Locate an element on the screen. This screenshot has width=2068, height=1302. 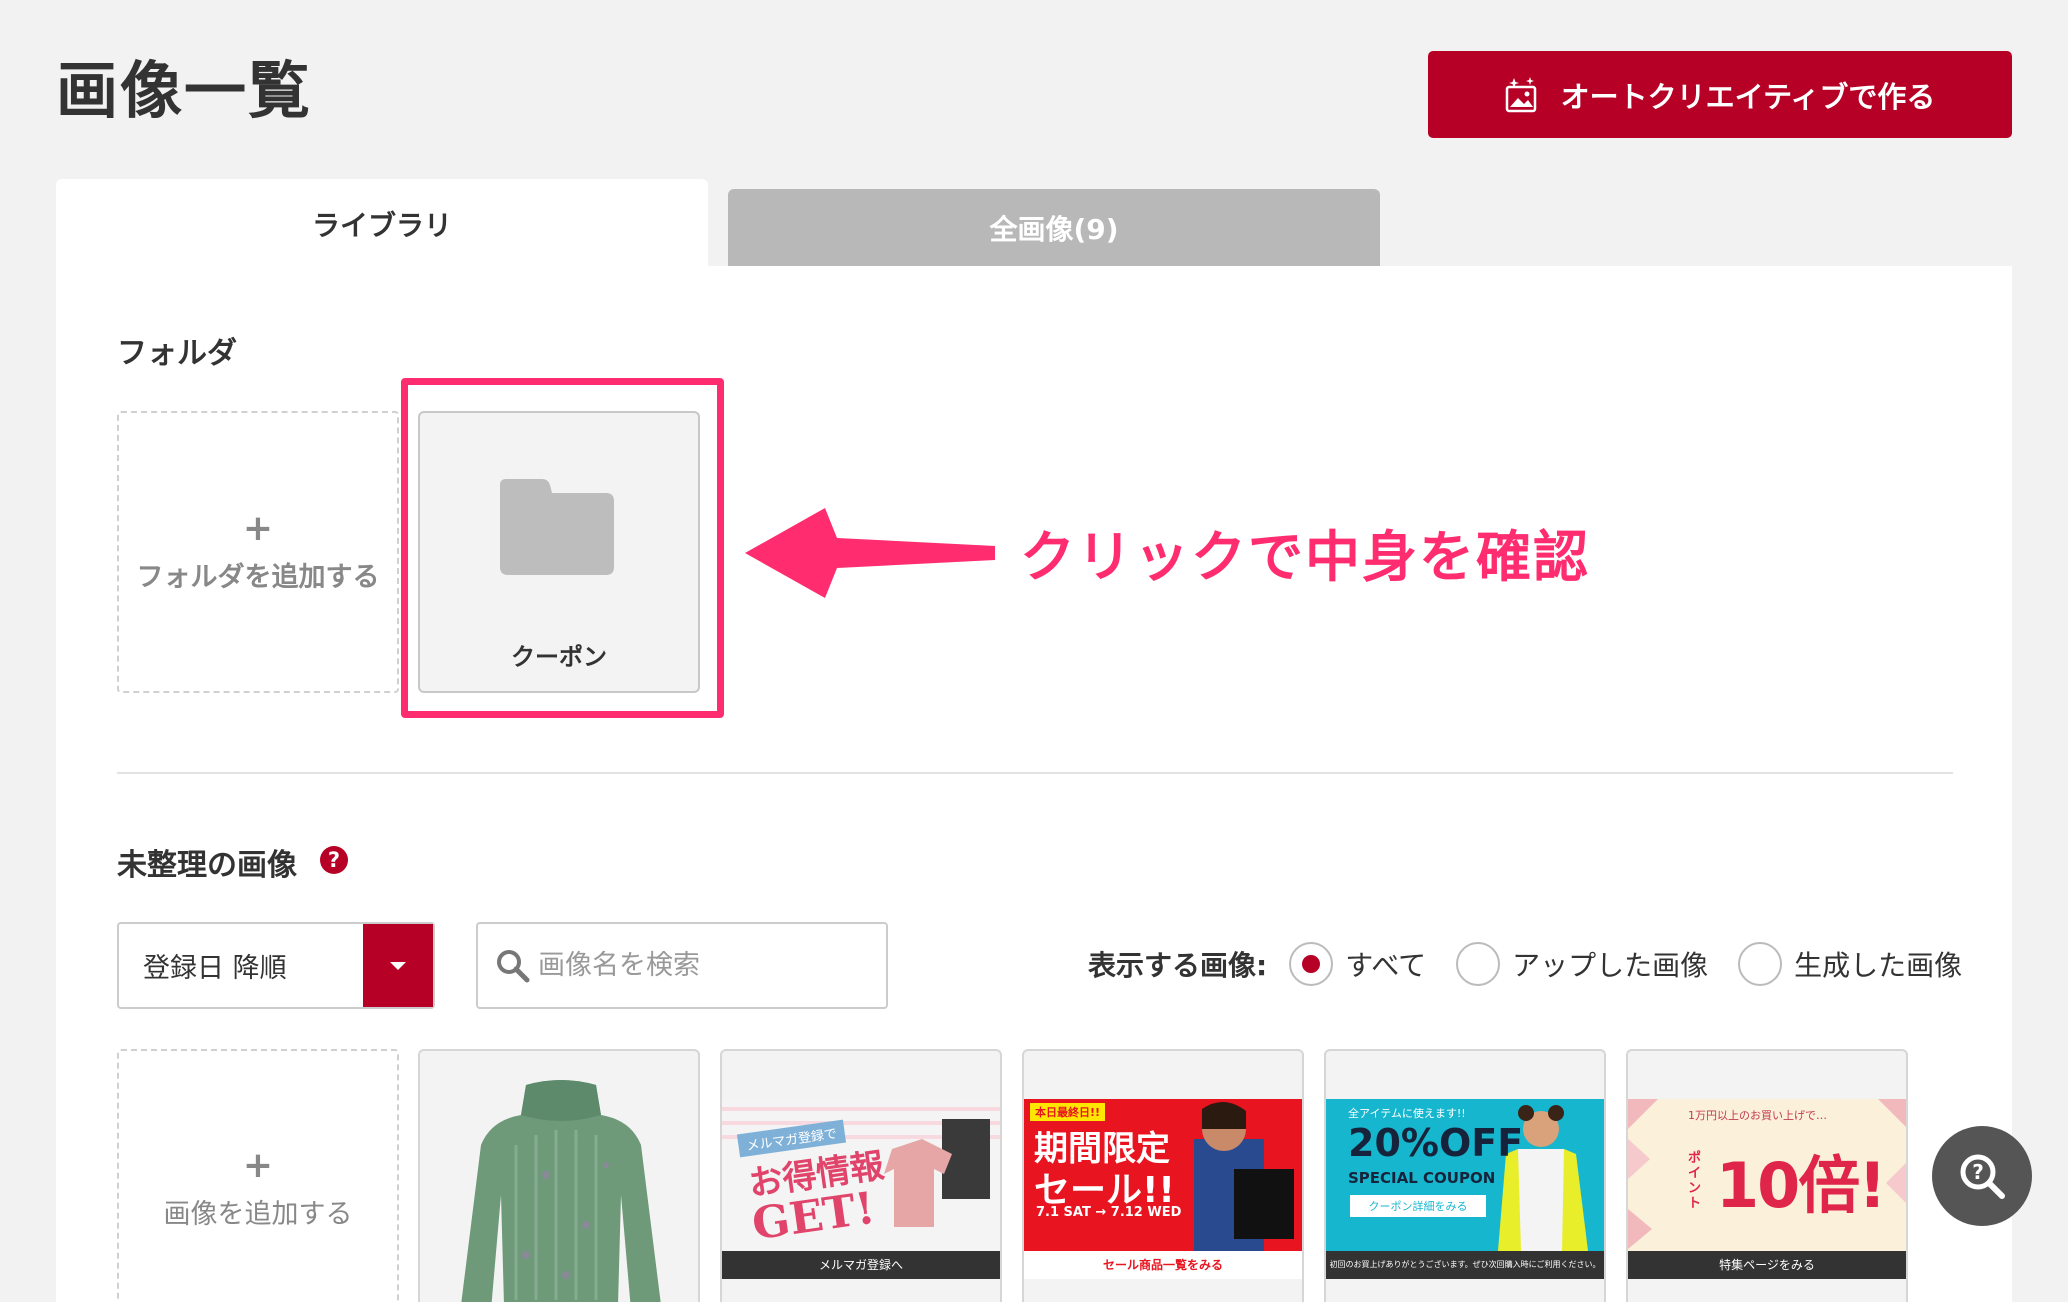
highlight-box is located at coordinates (562, 548).